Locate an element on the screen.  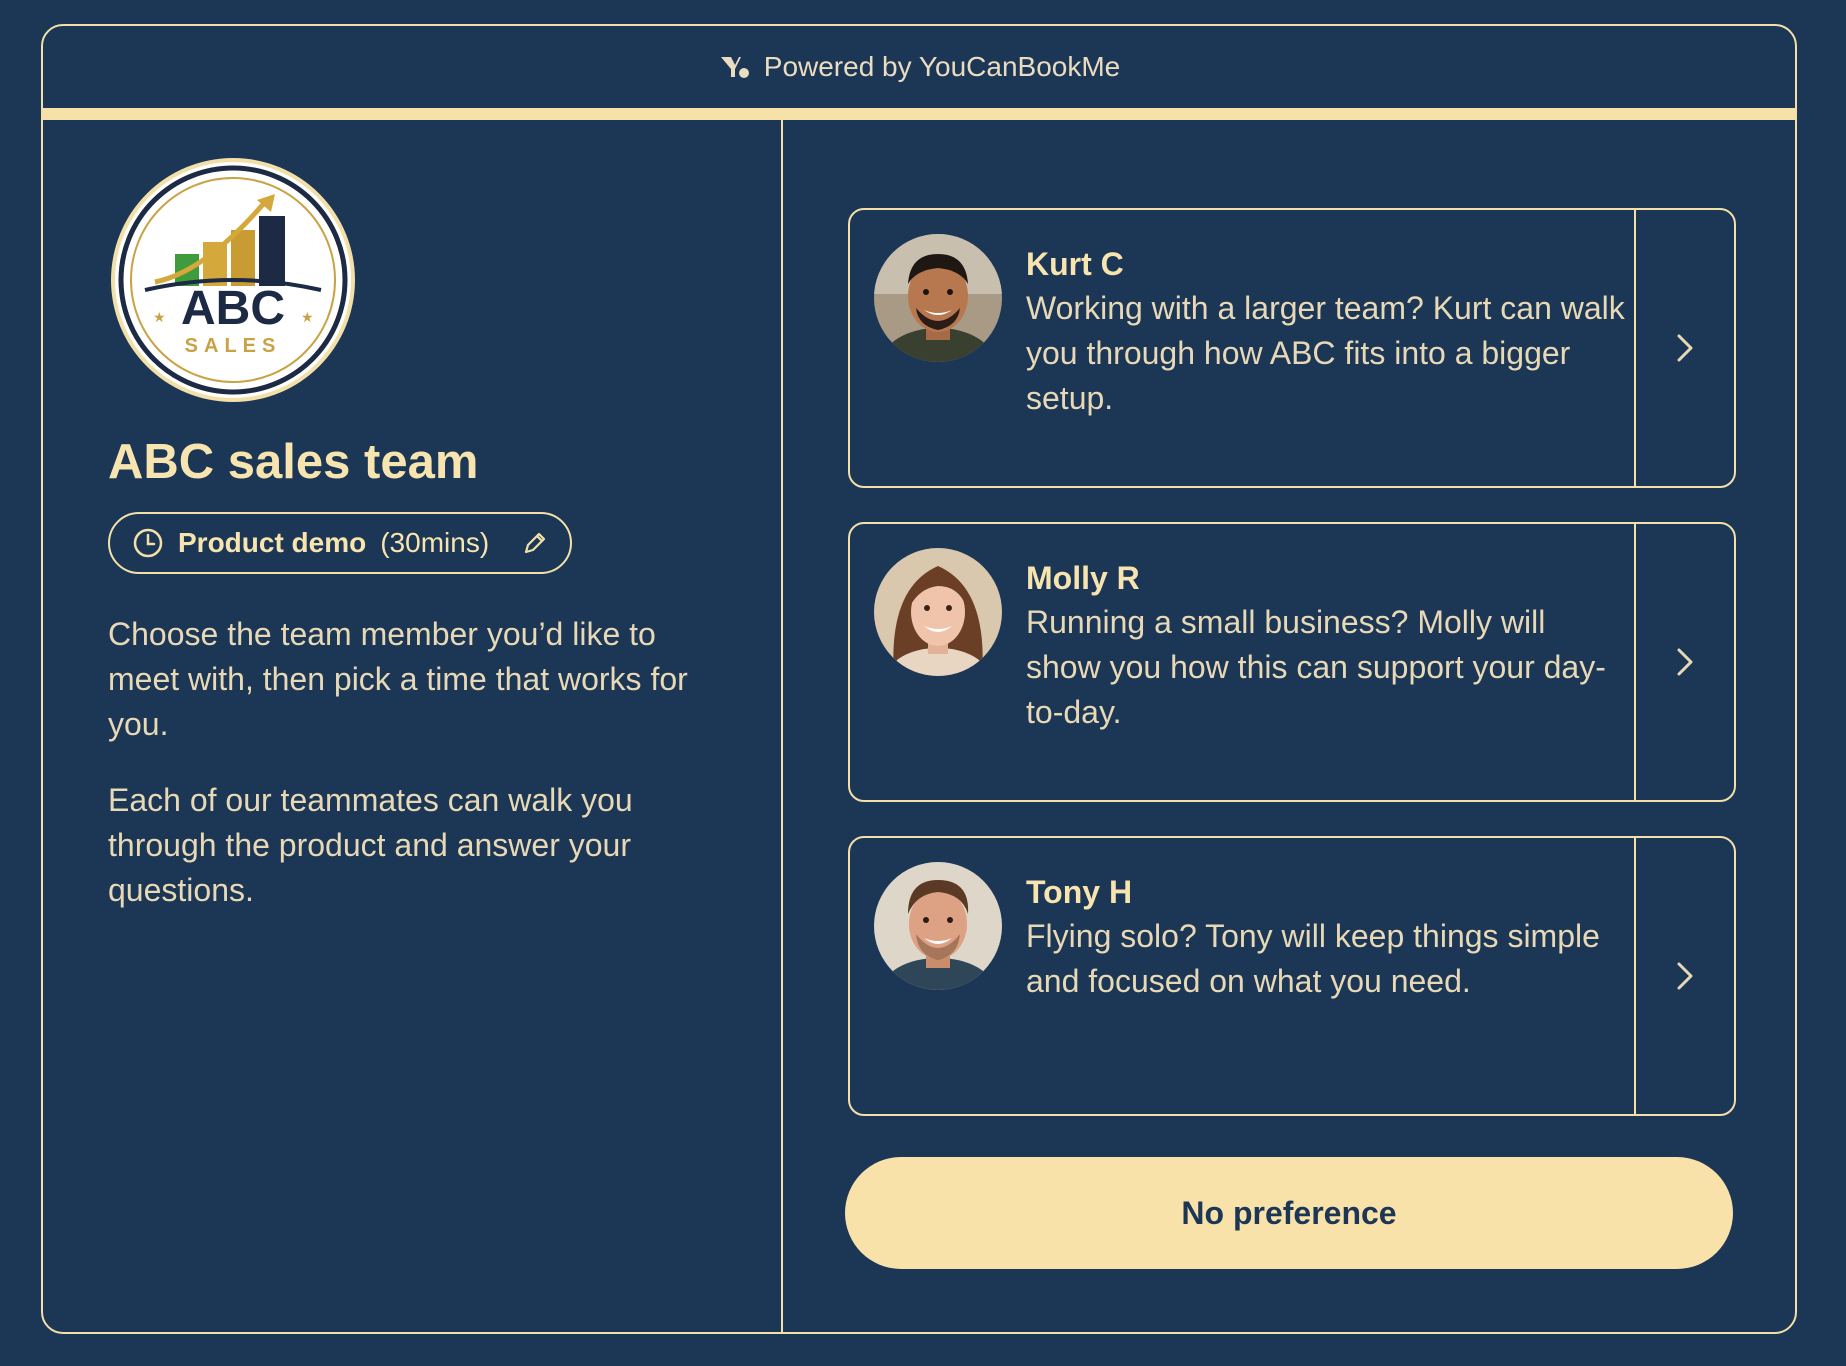
logo-graphic: ABC SALES ★ ★ is located at coordinates (233, 280).